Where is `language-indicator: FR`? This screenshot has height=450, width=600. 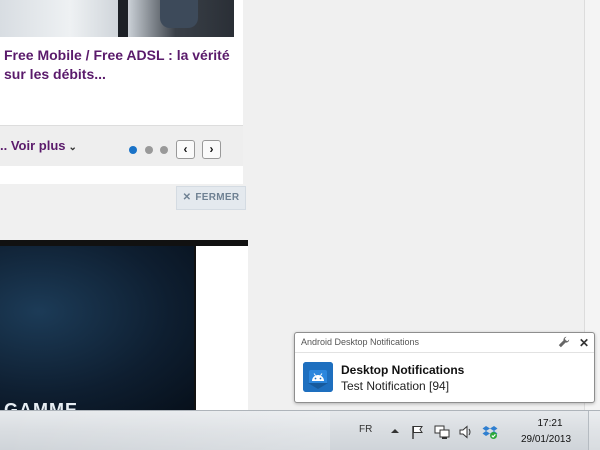
language-indicator: FR is located at coordinates (365, 429).